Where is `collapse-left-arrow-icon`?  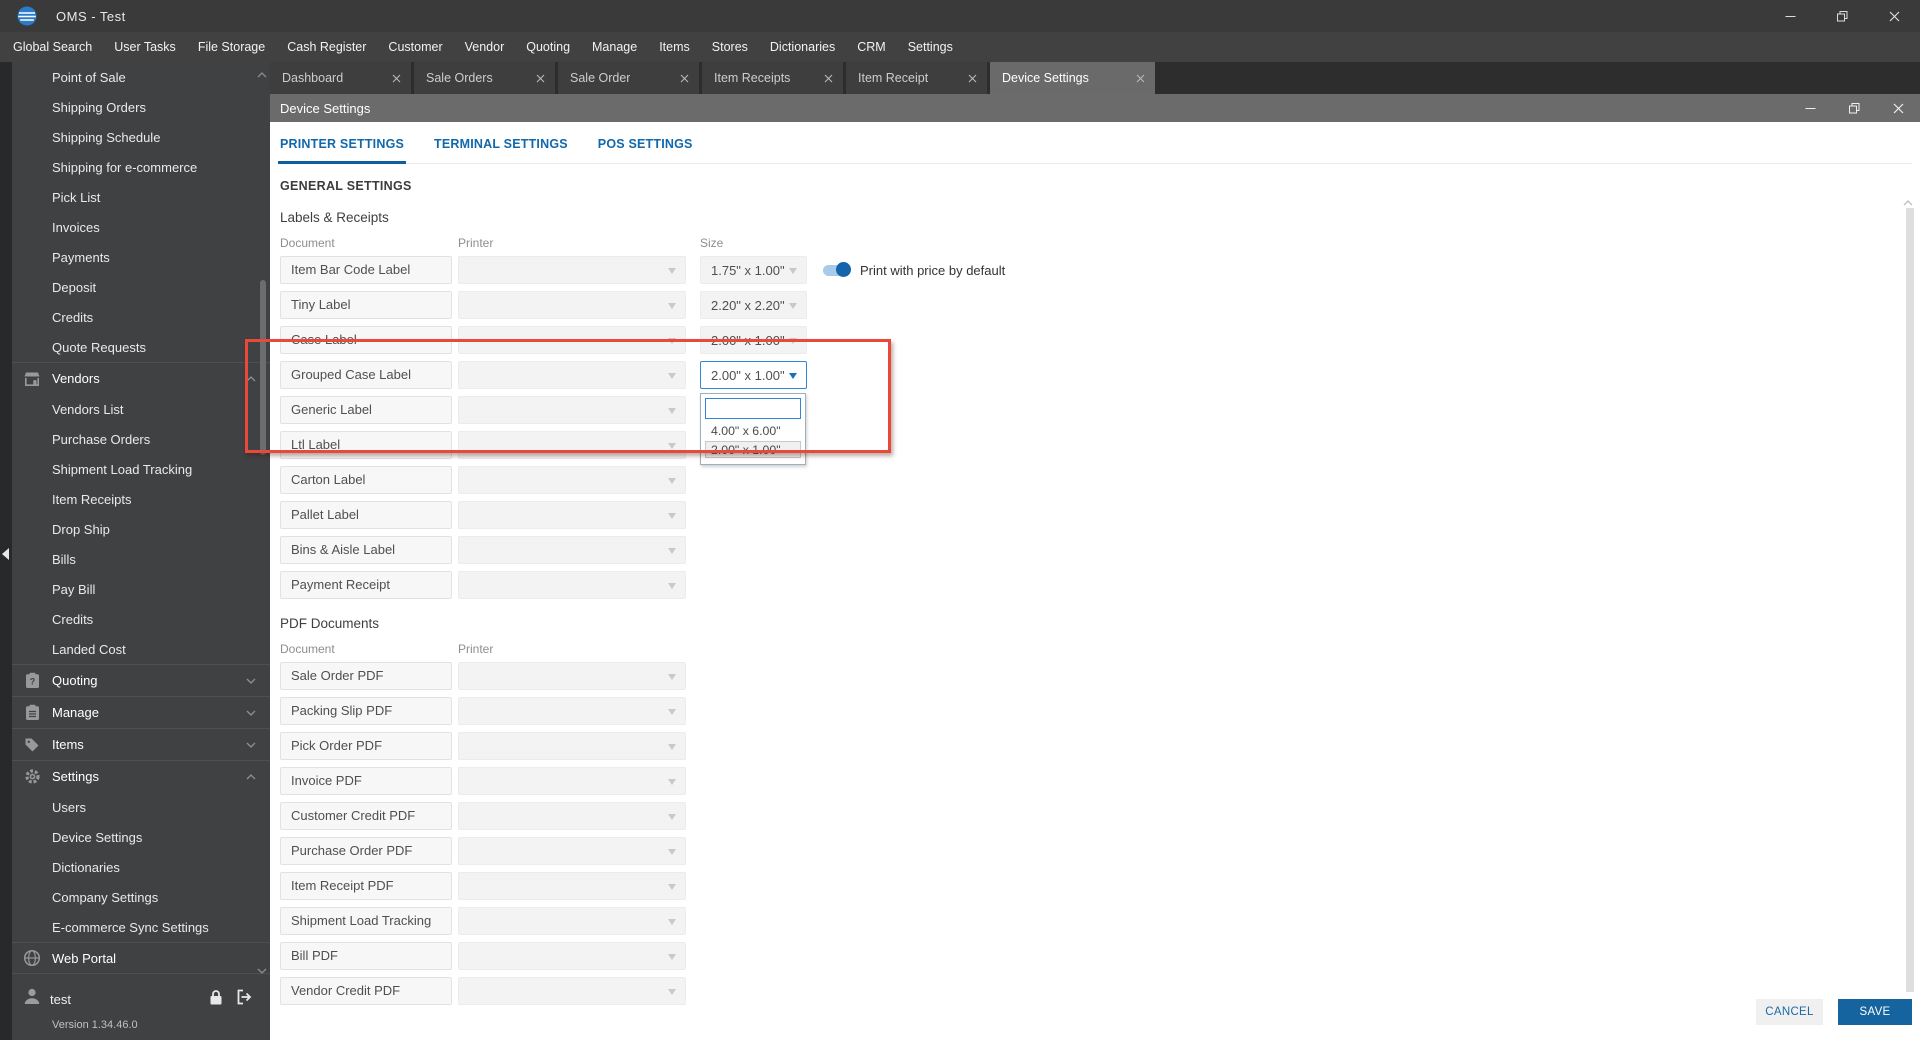 collapse-left-arrow-icon is located at coordinates (5, 554).